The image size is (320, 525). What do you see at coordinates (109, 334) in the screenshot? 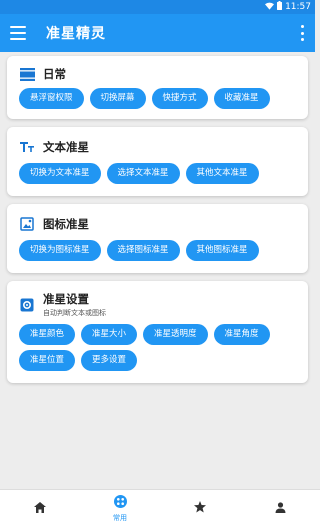
I see `crosshair-size-button: 准星大小` at bounding box center [109, 334].